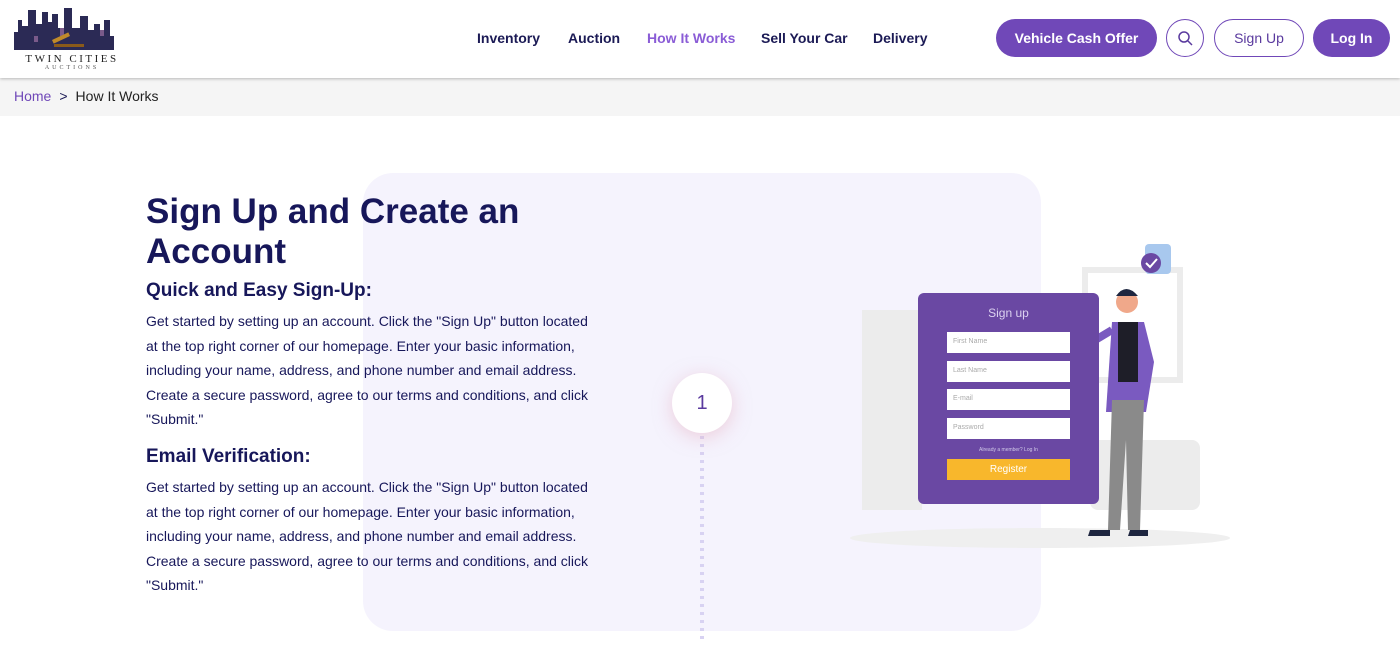  What do you see at coordinates (1008, 428) in the screenshot?
I see `illus-field: Password` at bounding box center [1008, 428].